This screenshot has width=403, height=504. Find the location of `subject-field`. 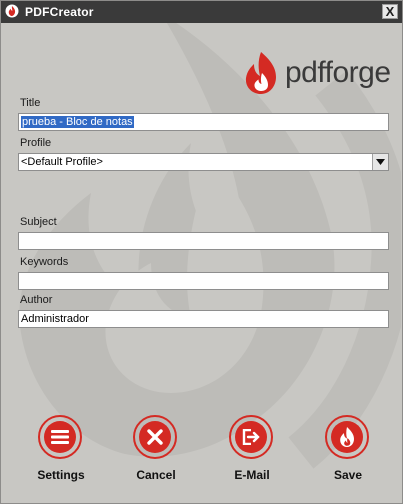

subject-field is located at coordinates (203, 241).